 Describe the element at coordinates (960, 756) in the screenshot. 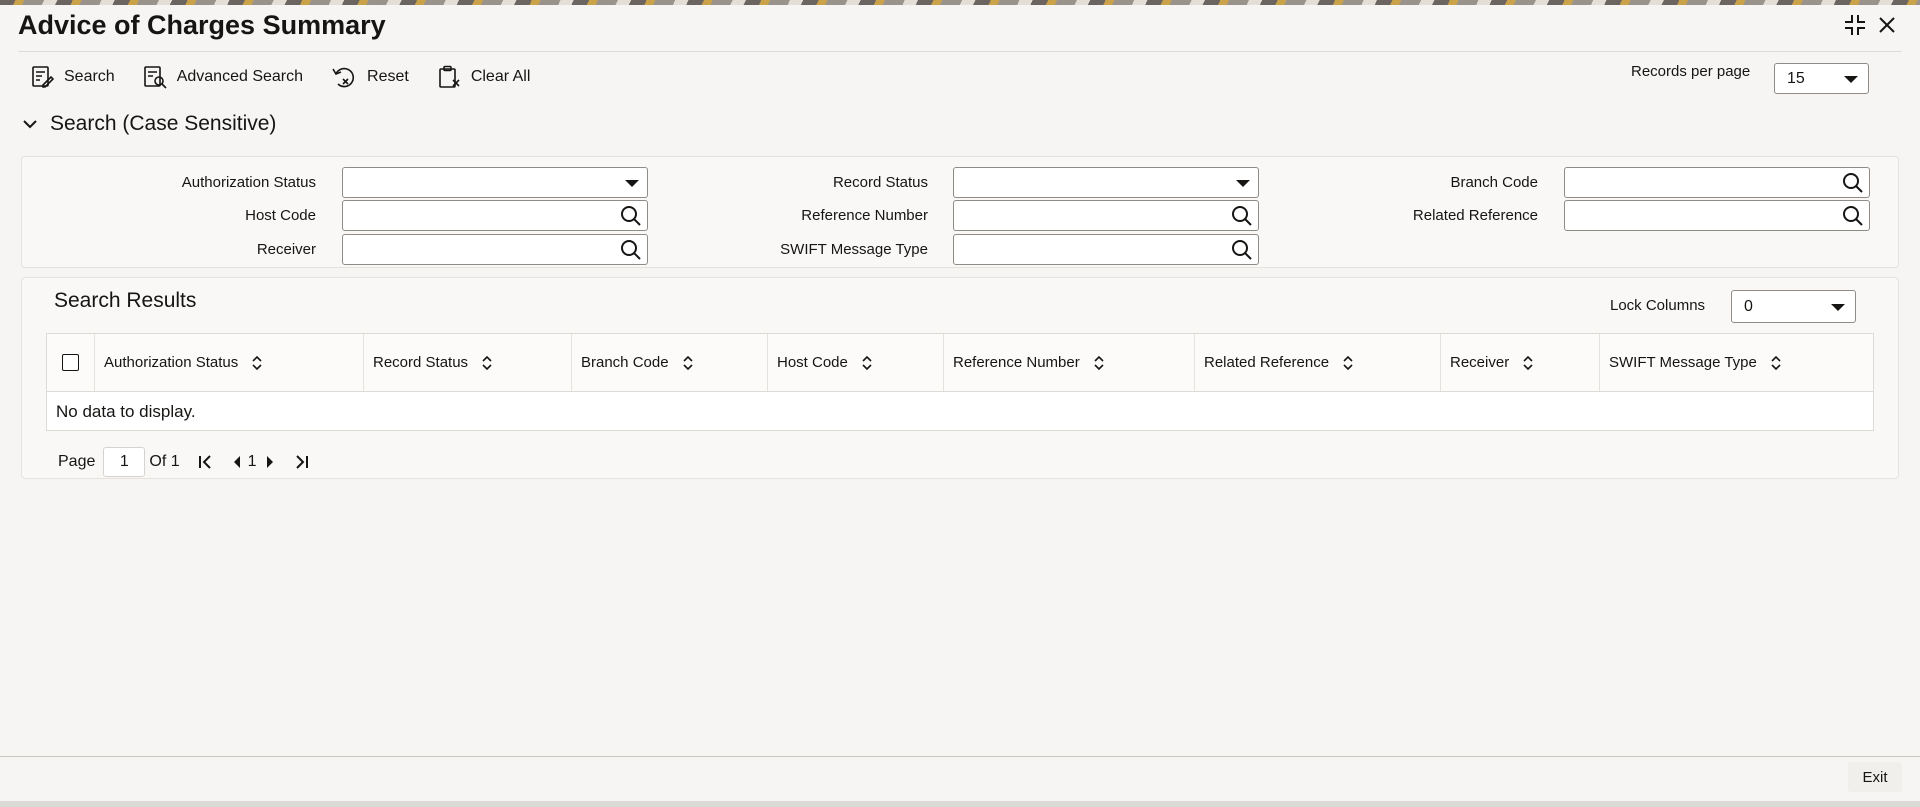

I see `footer-divider` at that location.